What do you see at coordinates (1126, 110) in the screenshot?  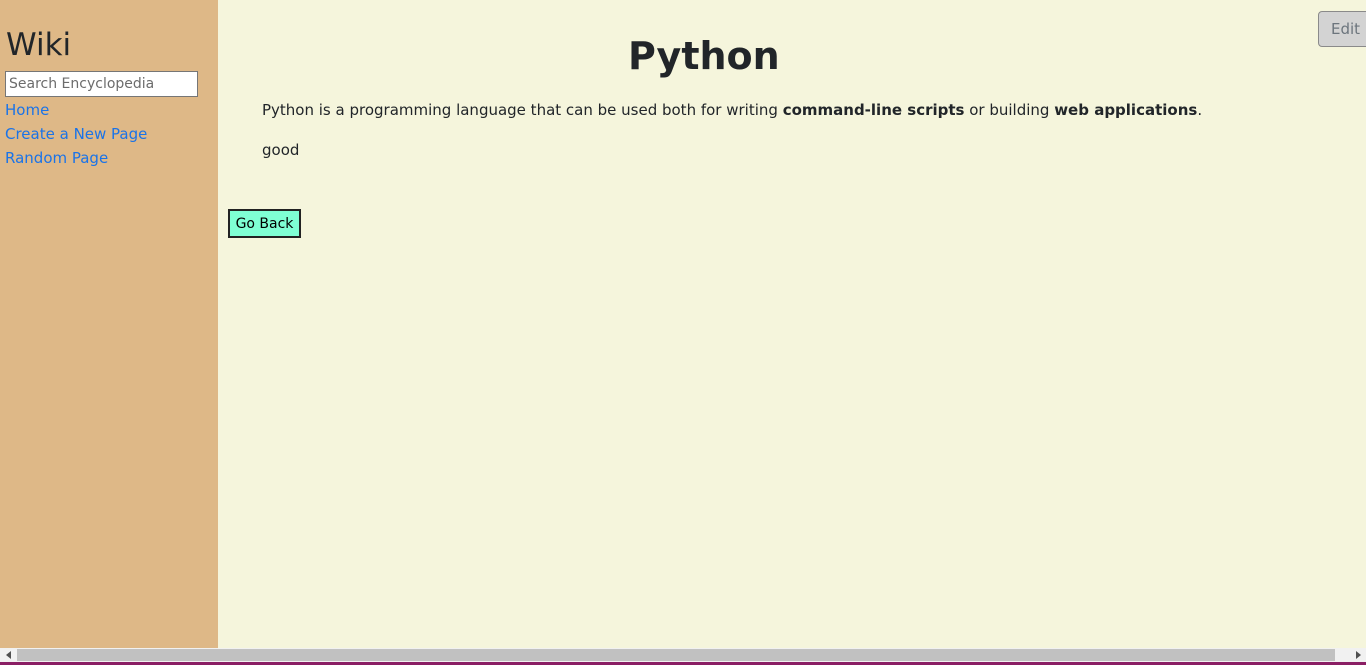 I see `bold-text: web applications` at bounding box center [1126, 110].